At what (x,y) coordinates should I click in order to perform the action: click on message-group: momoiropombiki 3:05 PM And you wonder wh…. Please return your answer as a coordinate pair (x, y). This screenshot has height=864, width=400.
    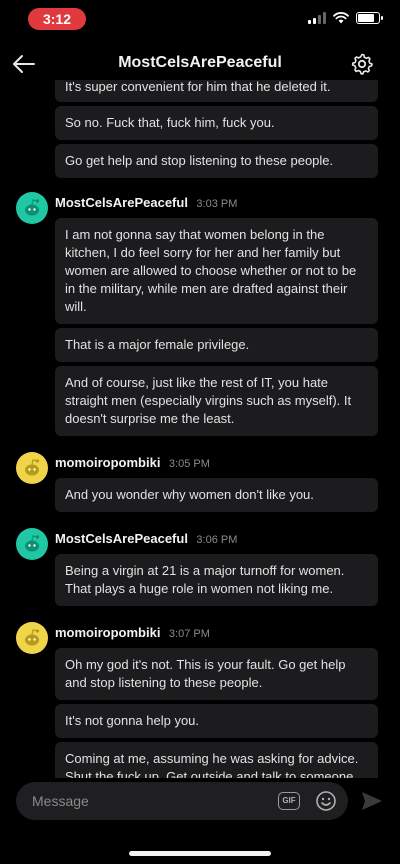
    Looking at the image, I should click on (200, 482).